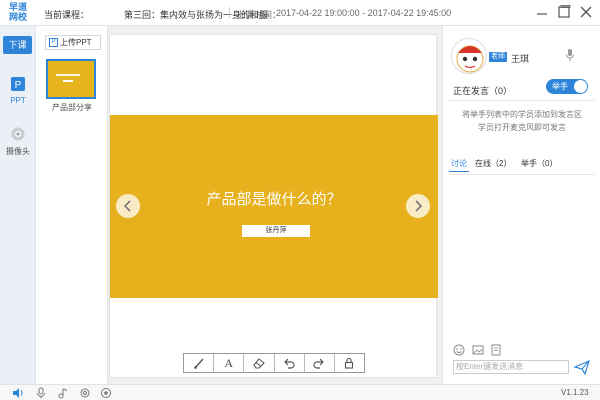 The width and height of the screenshot is (600, 400). I want to click on chevron-right-icon, so click(419, 206).